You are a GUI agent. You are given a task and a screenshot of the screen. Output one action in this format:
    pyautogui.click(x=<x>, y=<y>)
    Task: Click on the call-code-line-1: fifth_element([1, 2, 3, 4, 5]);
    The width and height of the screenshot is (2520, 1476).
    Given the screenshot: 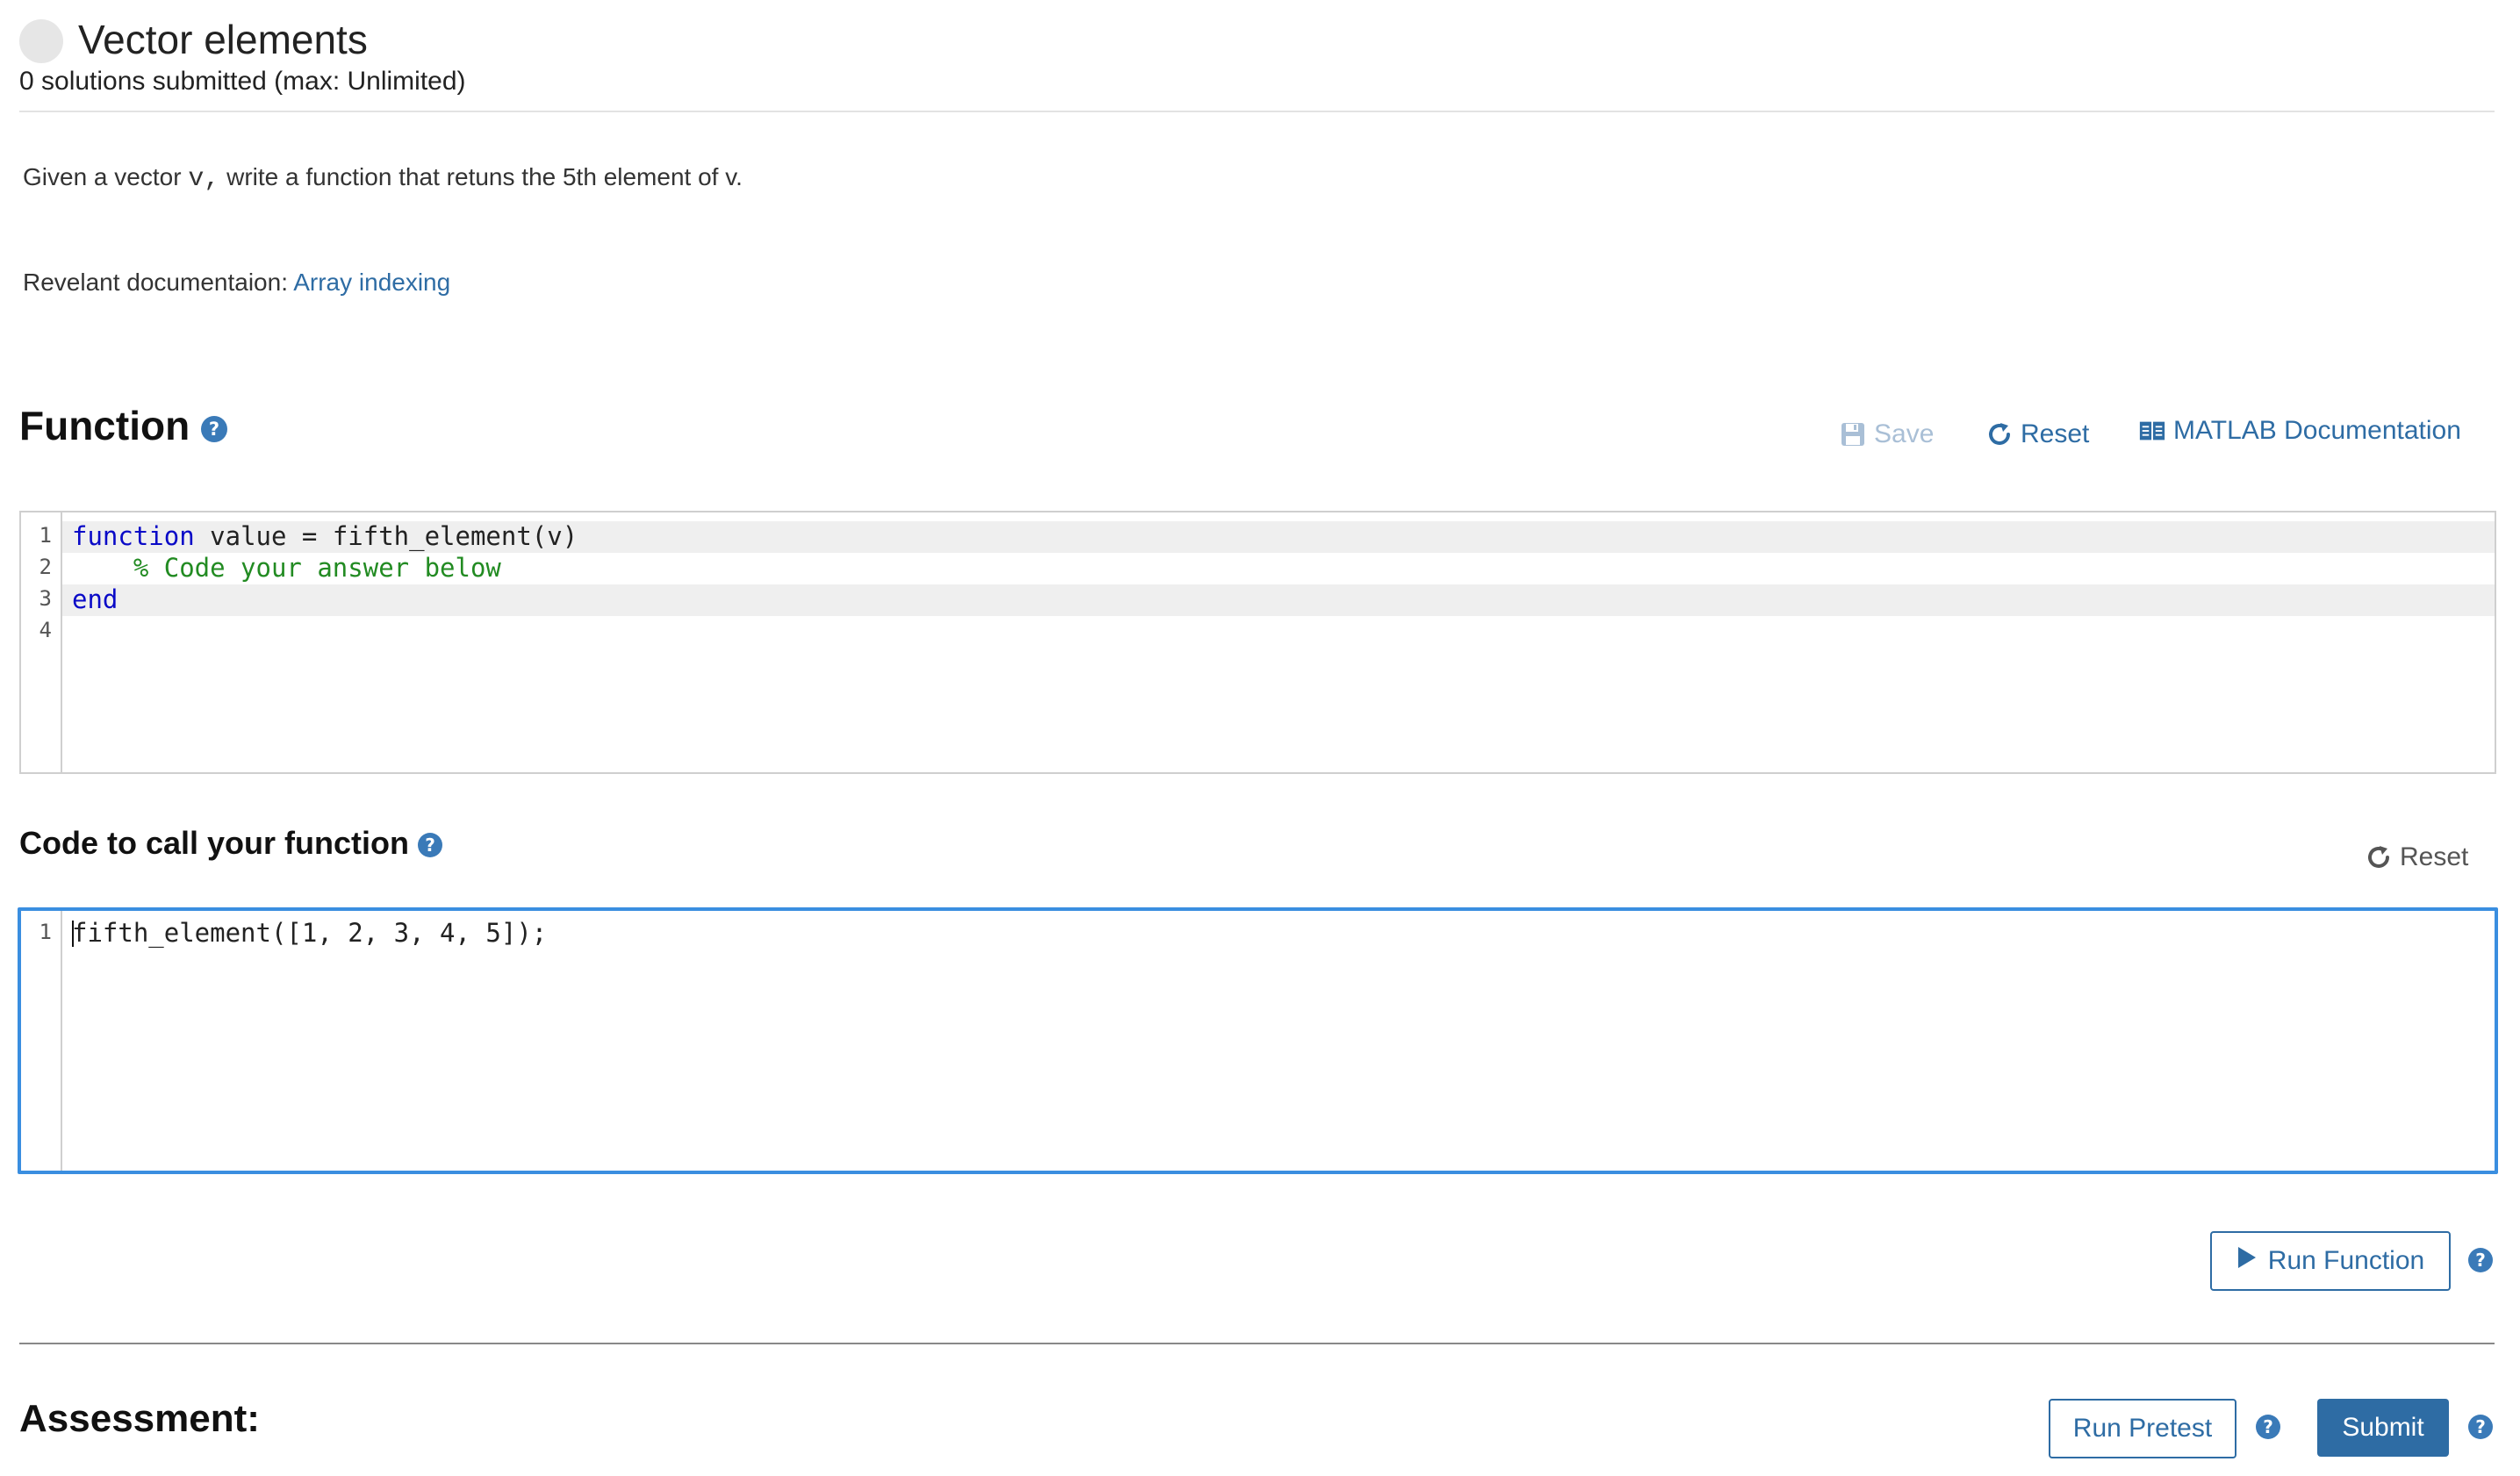 What is the action you would take?
    pyautogui.click(x=310, y=933)
    